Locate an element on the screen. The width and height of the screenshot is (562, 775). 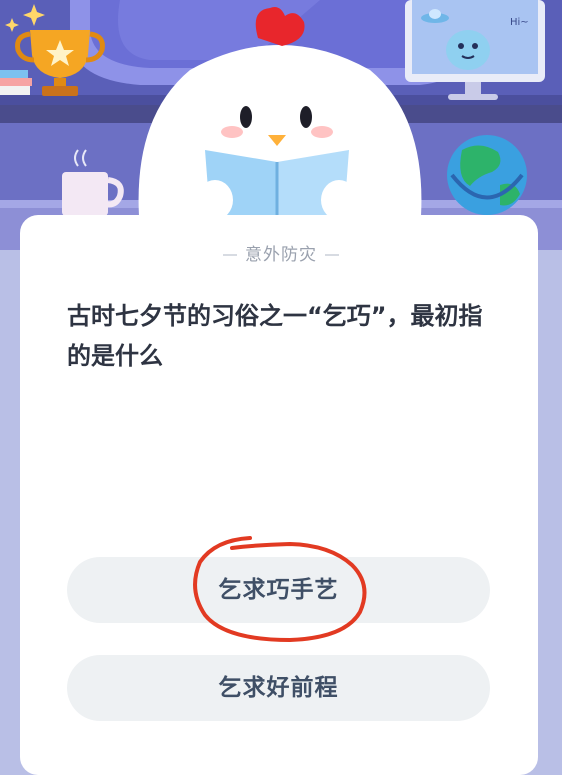
monitor-text: Hi~ is located at coordinates (519, 22).